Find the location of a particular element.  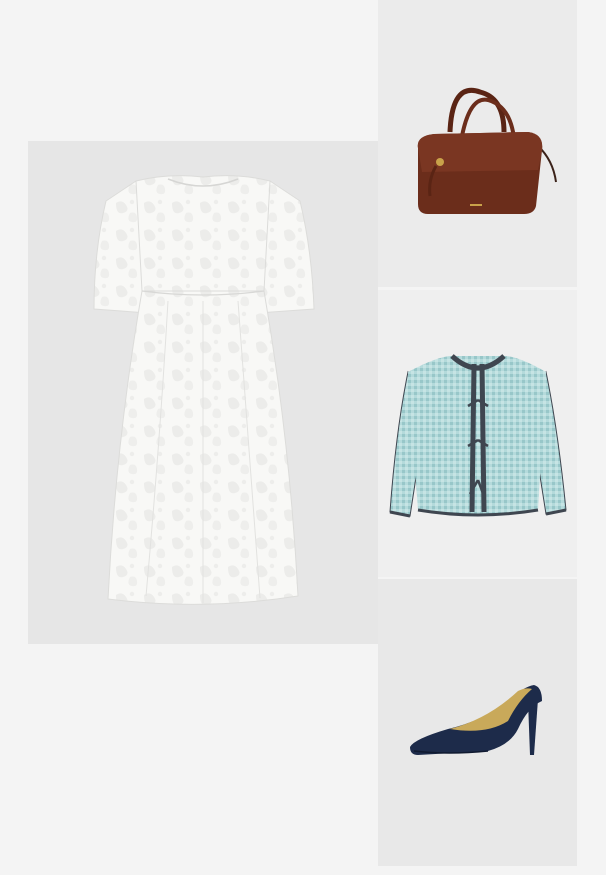

product-tile-handbag is located at coordinates (477, 143).